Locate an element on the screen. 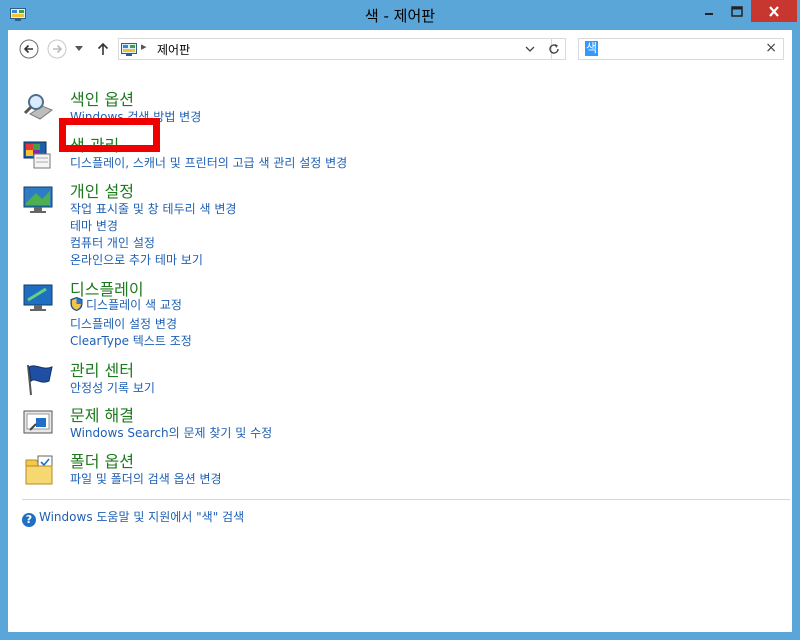 The height and width of the screenshot is (640, 800). category-title: 문제 해결 is located at coordinates (102, 414).